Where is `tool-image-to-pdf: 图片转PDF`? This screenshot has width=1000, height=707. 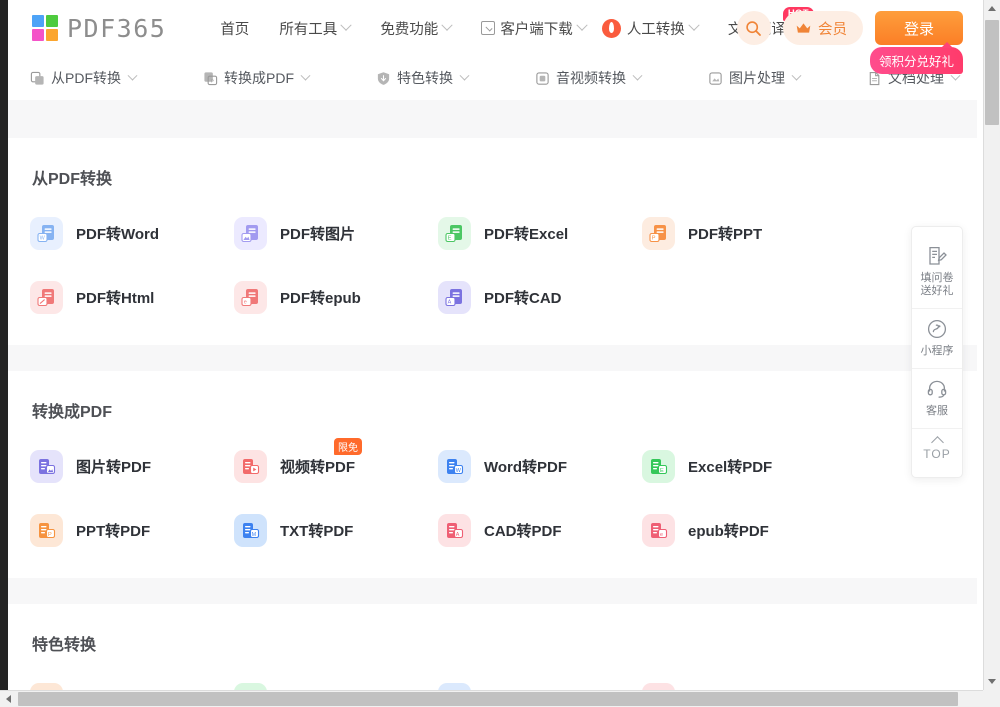
tool-image-to-pdf: 图片转PDF is located at coordinates (132, 466).